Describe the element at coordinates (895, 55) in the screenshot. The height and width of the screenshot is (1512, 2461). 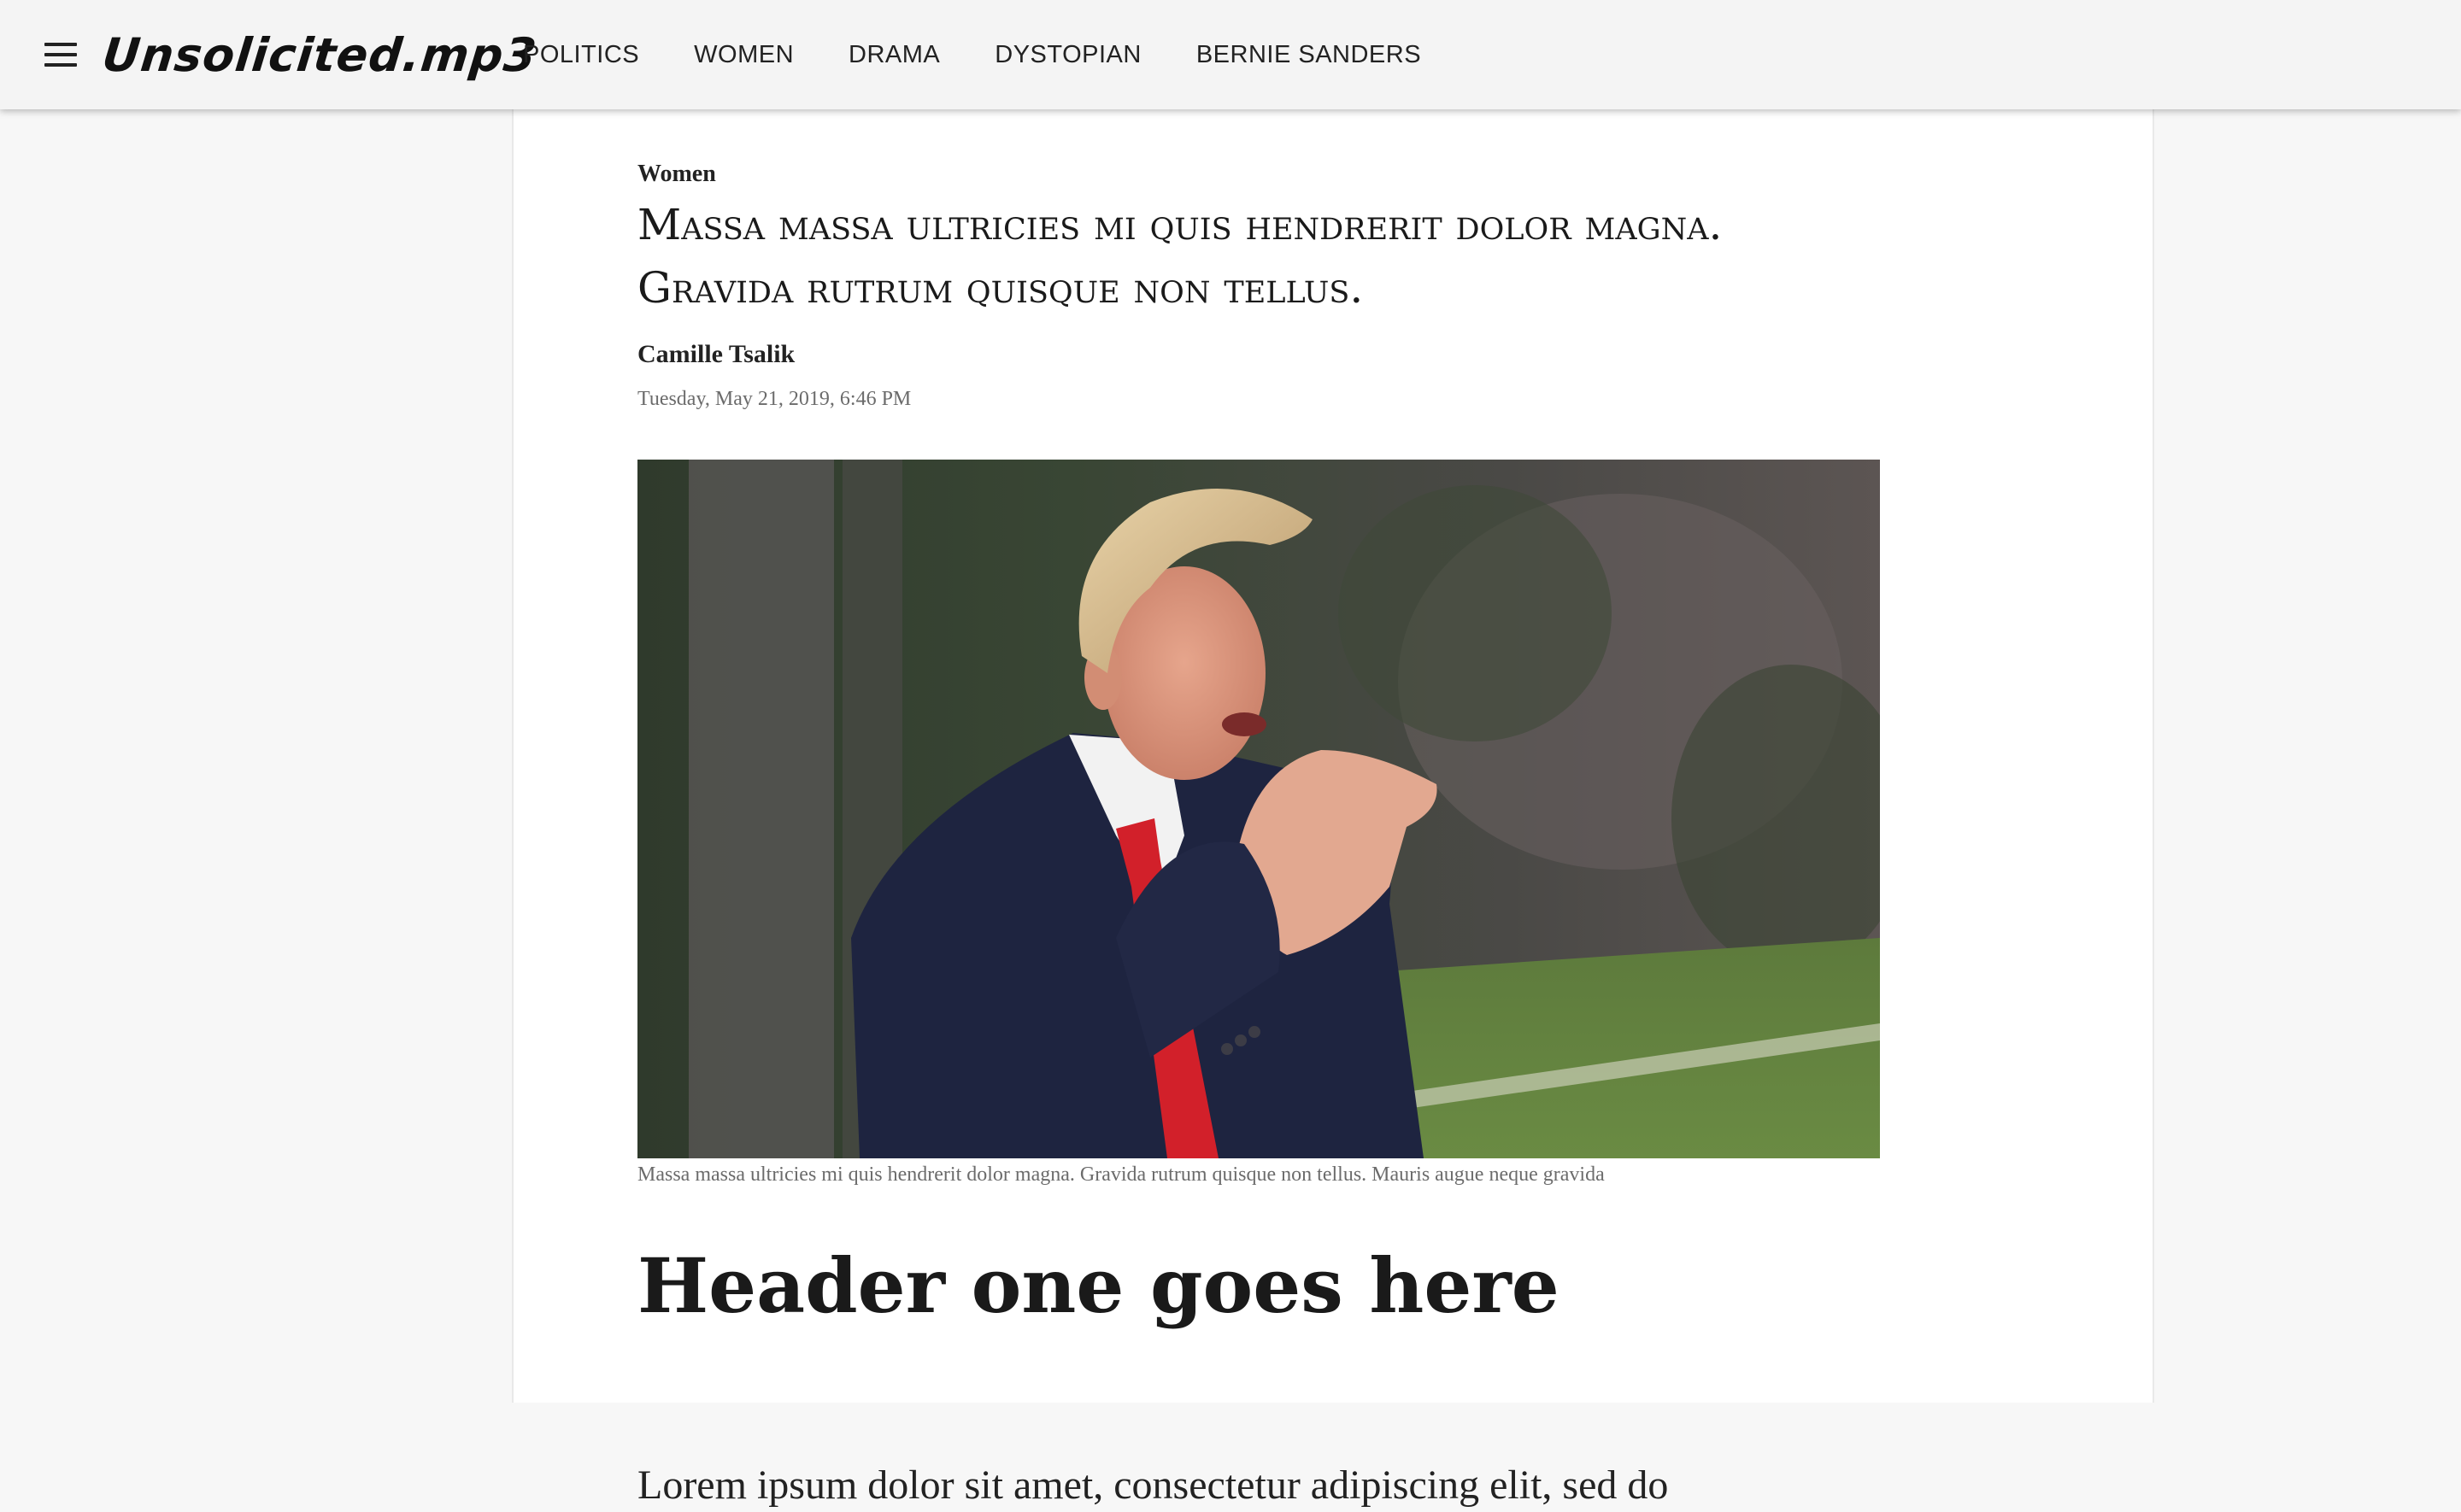
I see `nav-item-drama: DRAMA` at that location.